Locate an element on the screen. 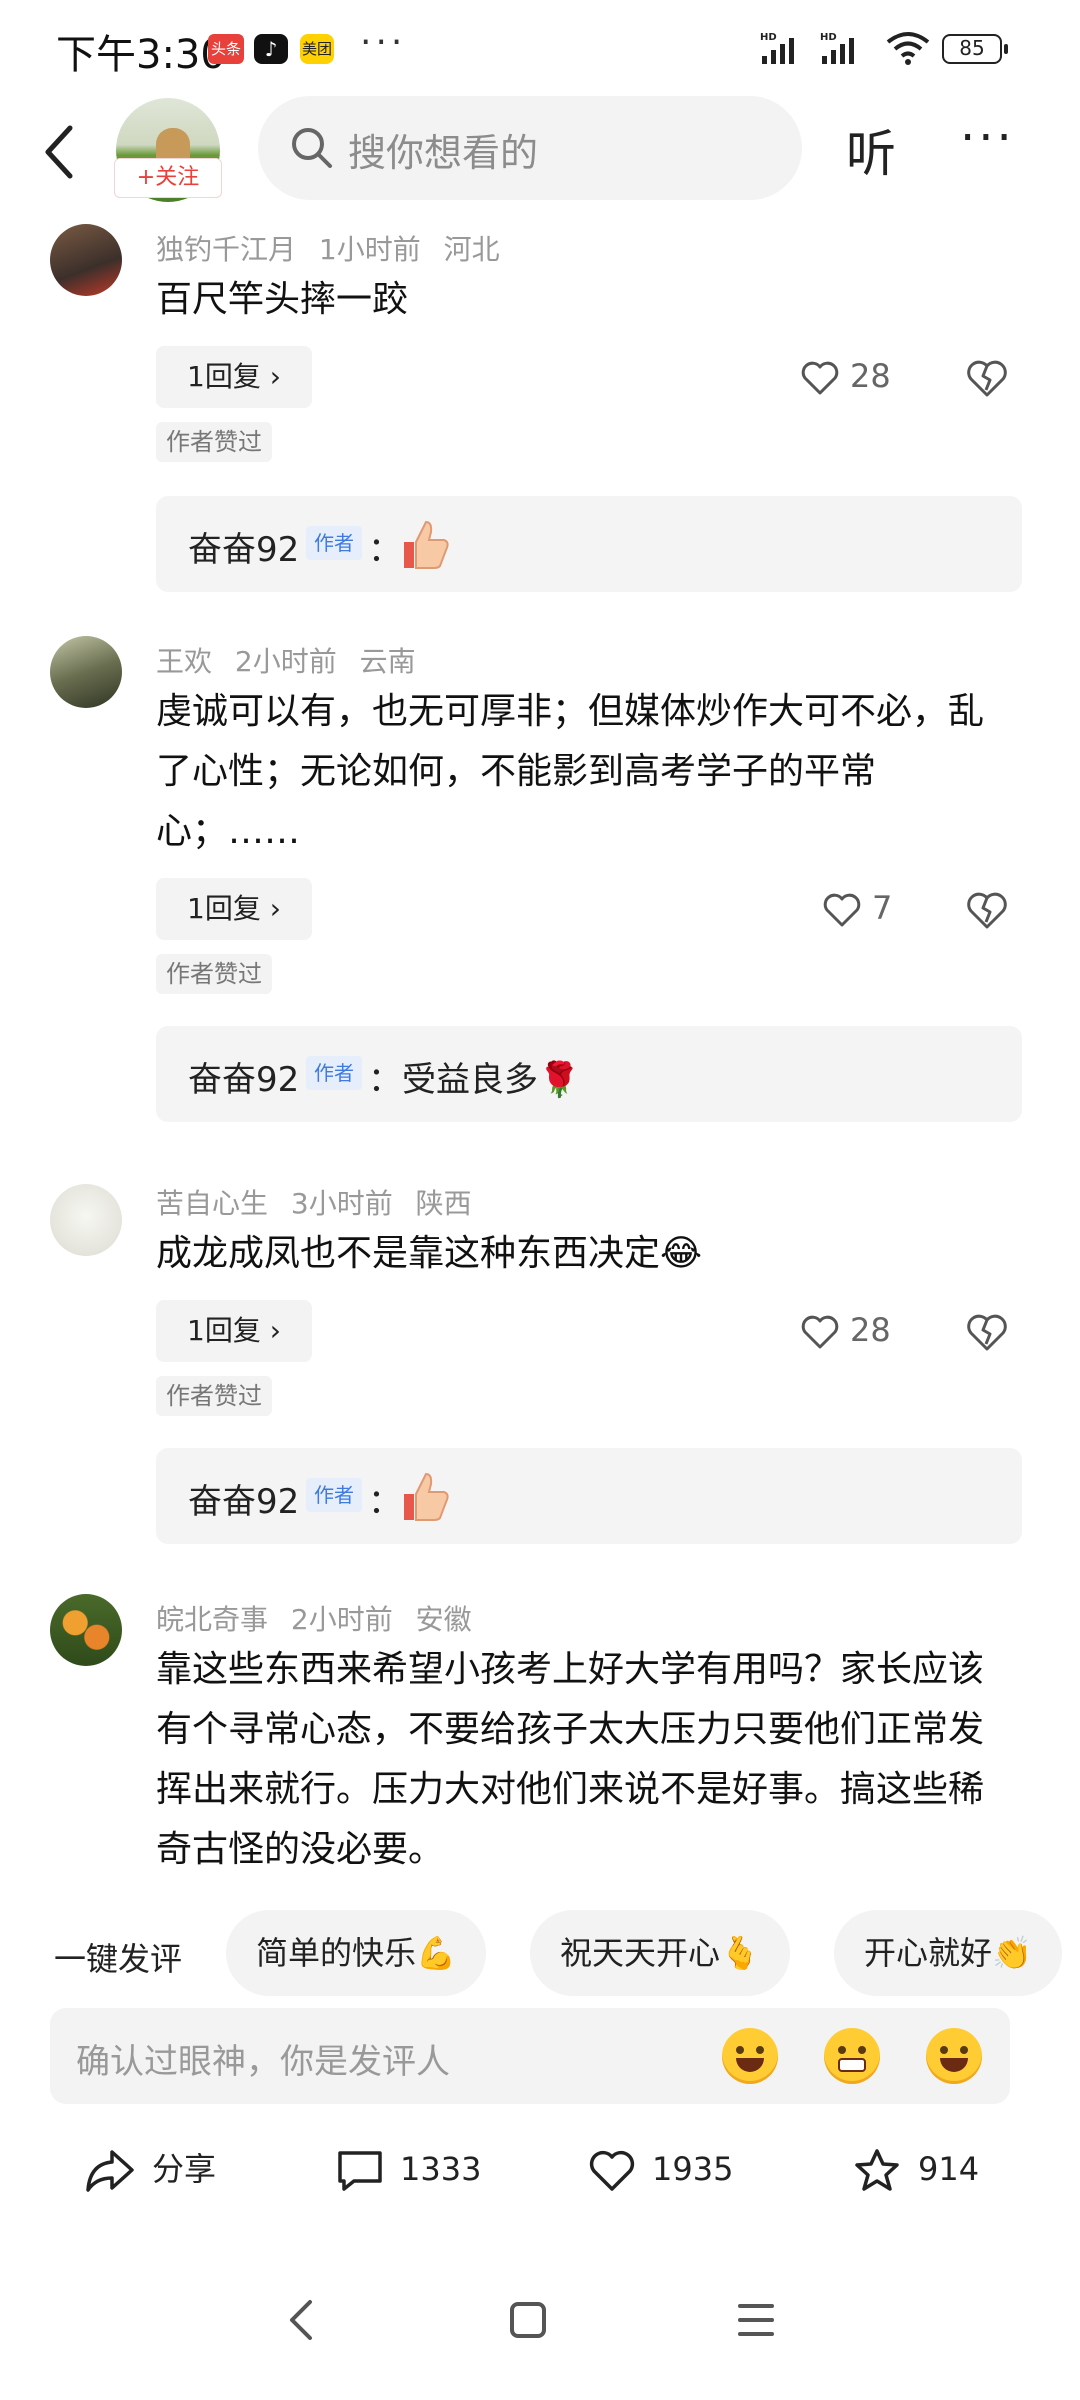 This screenshot has height=2400, width=1080. search-bar: 搜你想看的 is located at coordinates (530, 148).